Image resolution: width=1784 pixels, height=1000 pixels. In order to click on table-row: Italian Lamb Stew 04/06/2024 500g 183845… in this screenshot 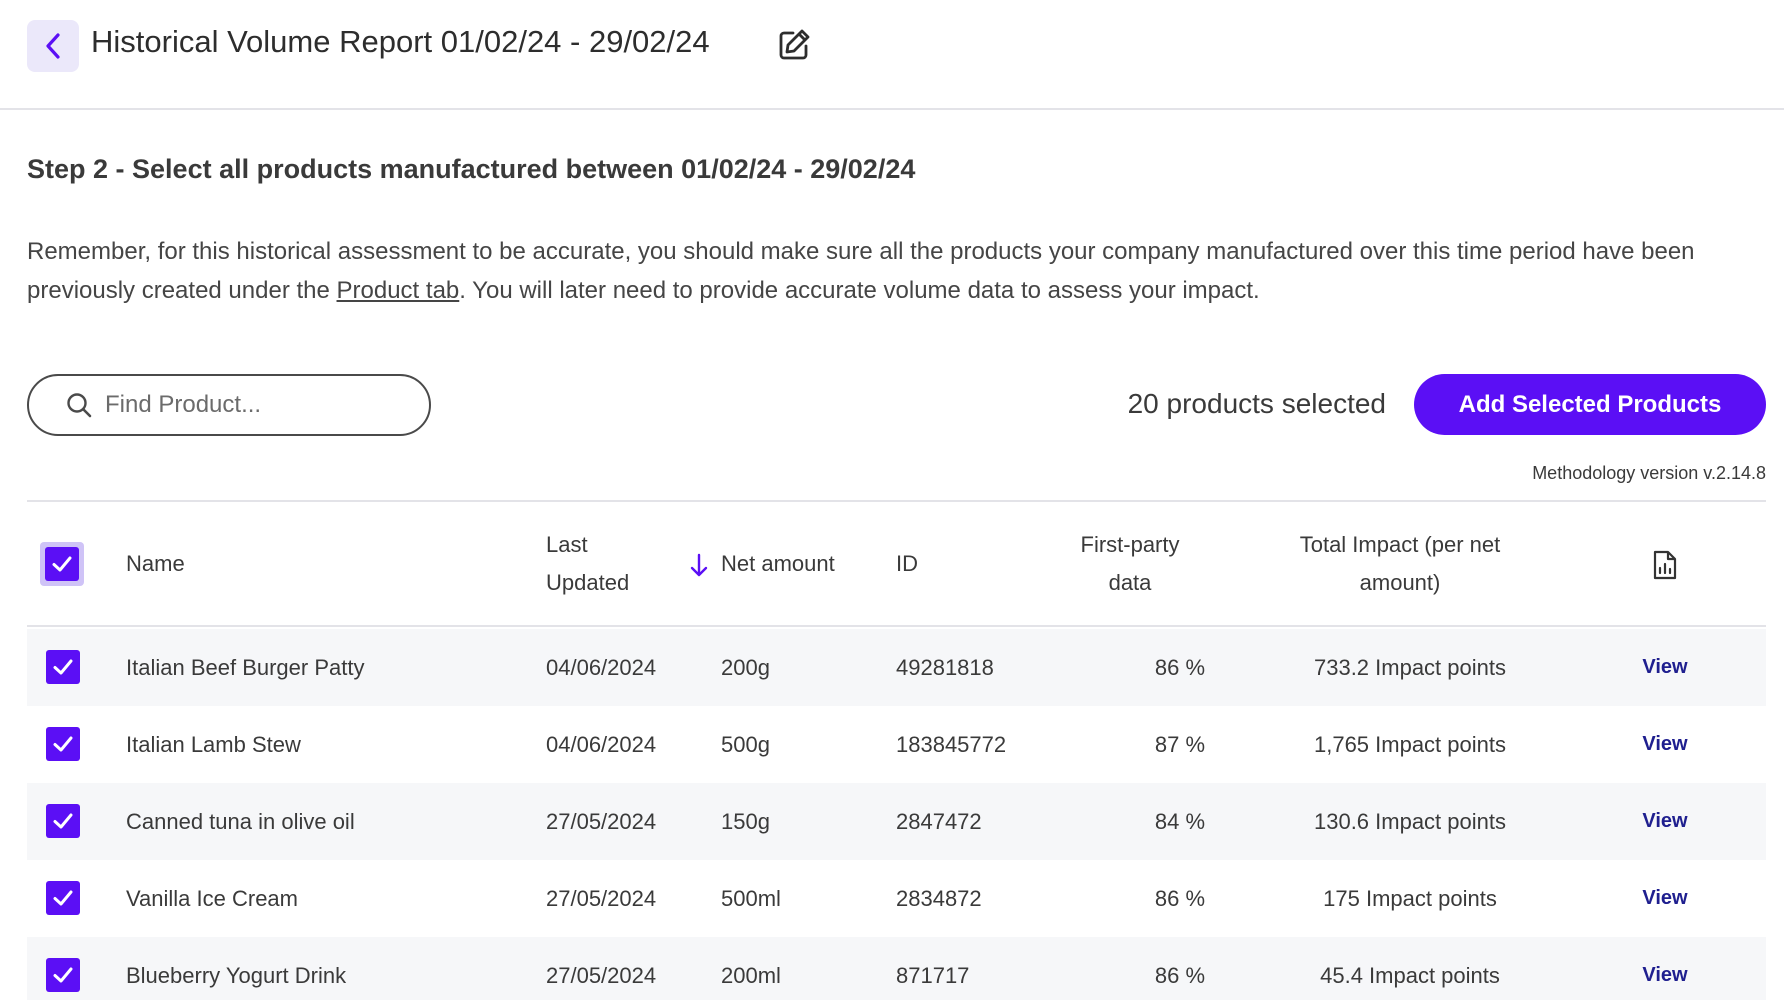, I will do `click(896, 744)`.